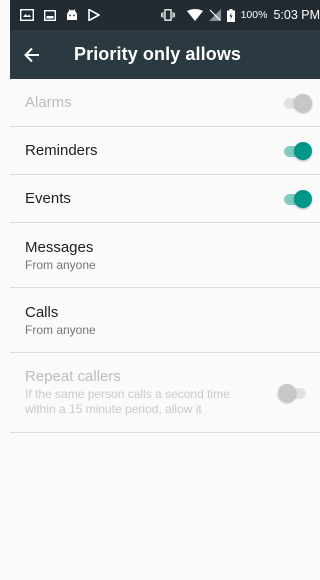 This screenshot has height=580, width=320. What do you see at coordinates (42, 312) in the screenshot?
I see `calls-label: Calls` at bounding box center [42, 312].